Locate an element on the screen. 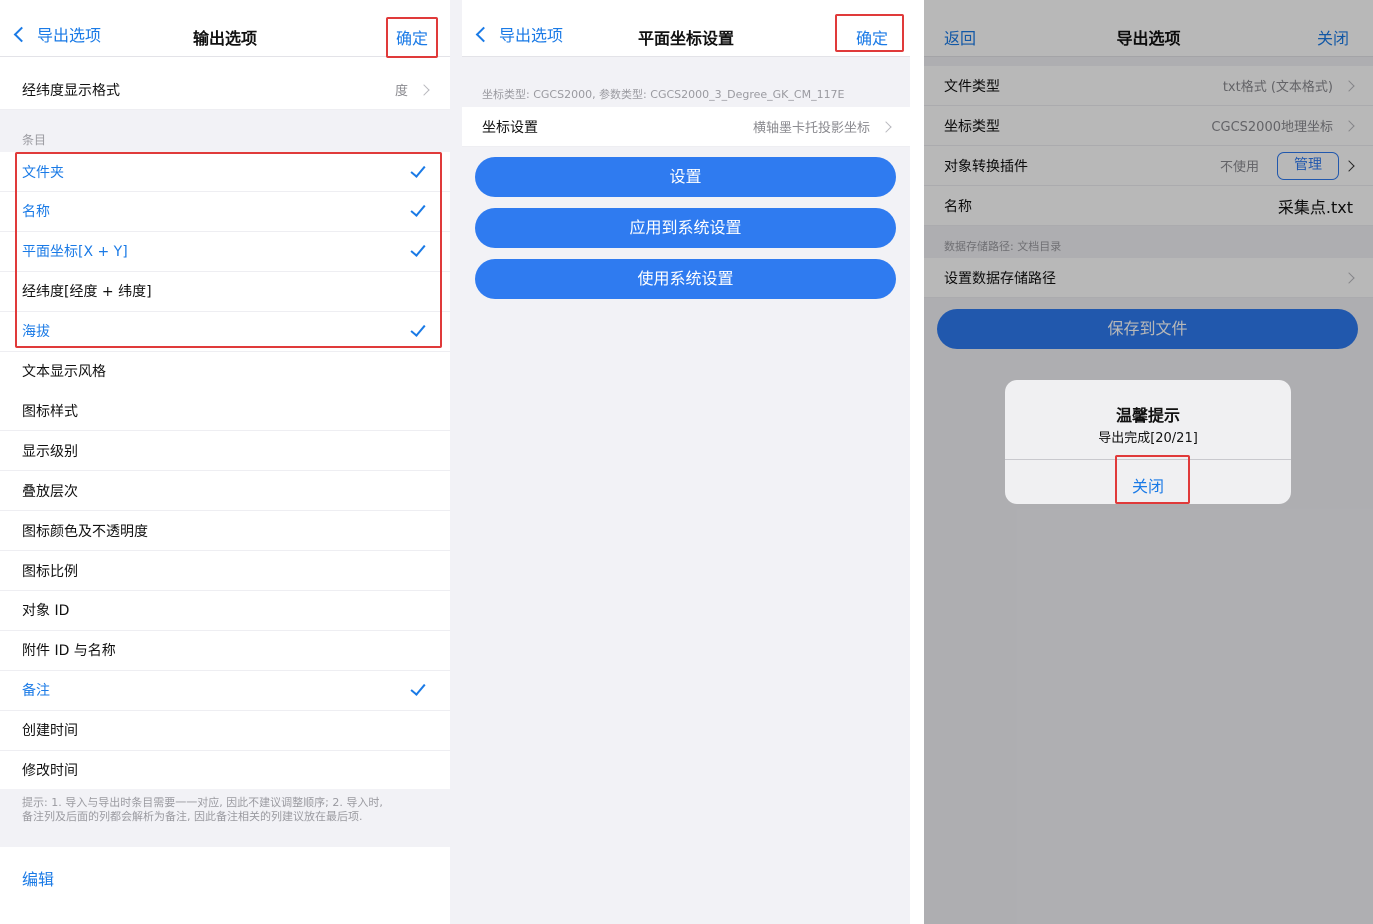 This screenshot has height=924, width=1373. dialog-divider is located at coordinates (1148, 459).